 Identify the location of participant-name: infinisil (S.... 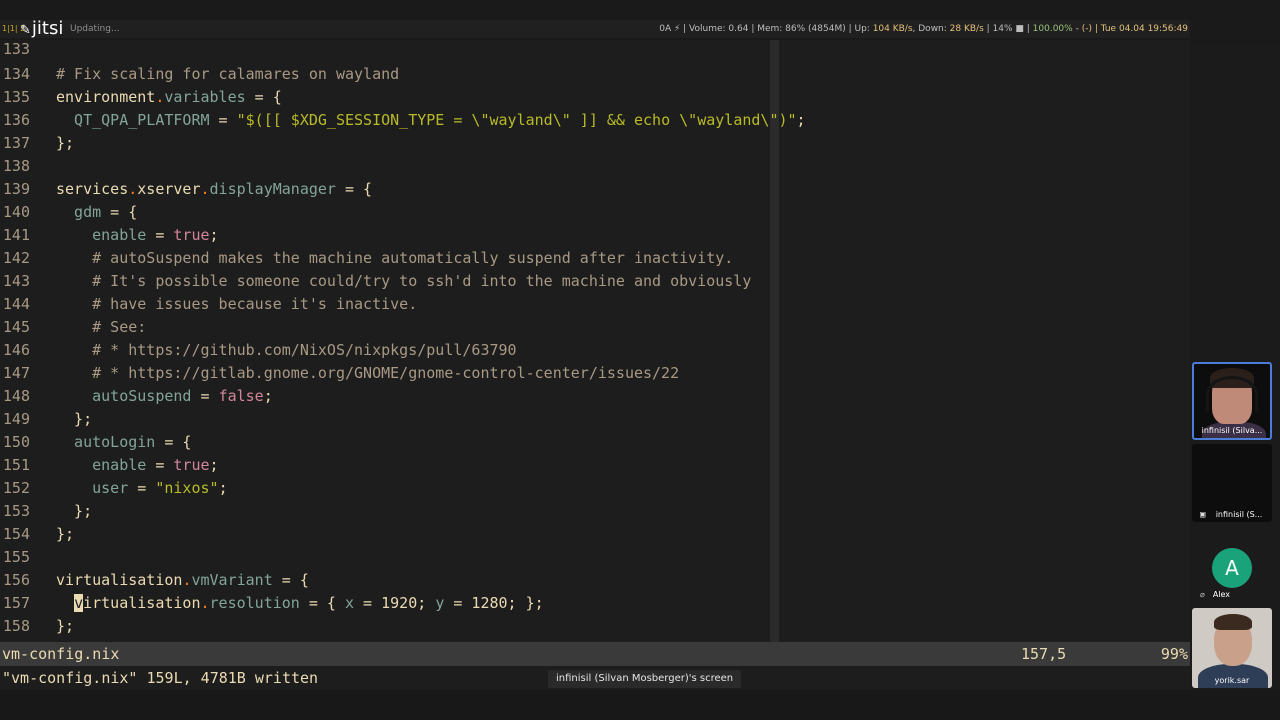
(1239, 514).